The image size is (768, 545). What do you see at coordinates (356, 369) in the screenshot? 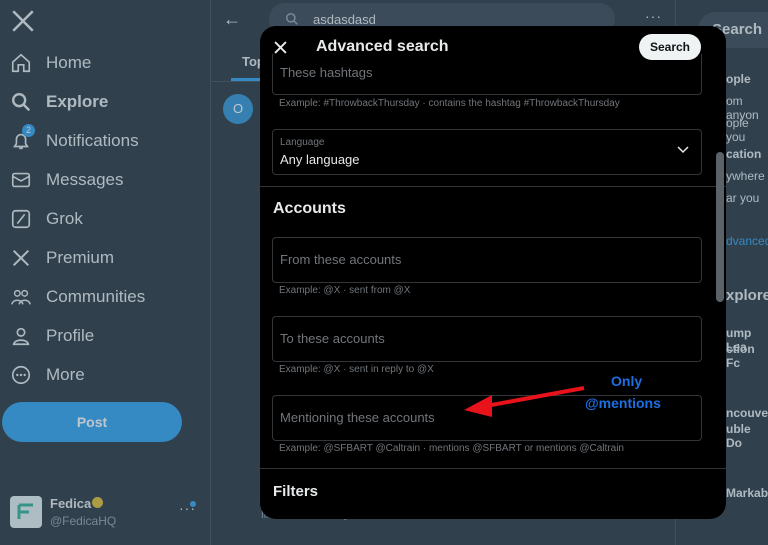
I see `to-accounts-hint: Example: @X · sent in reply to @X` at bounding box center [356, 369].